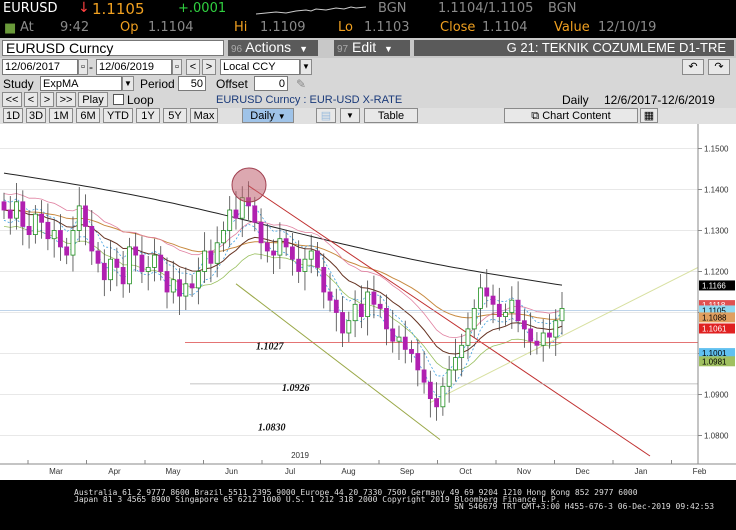 The height and width of the screenshot is (530, 736). What do you see at coordinates (719, 67) in the screenshot?
I see `redo-icon: ↷` at bounding box center [719, 67].